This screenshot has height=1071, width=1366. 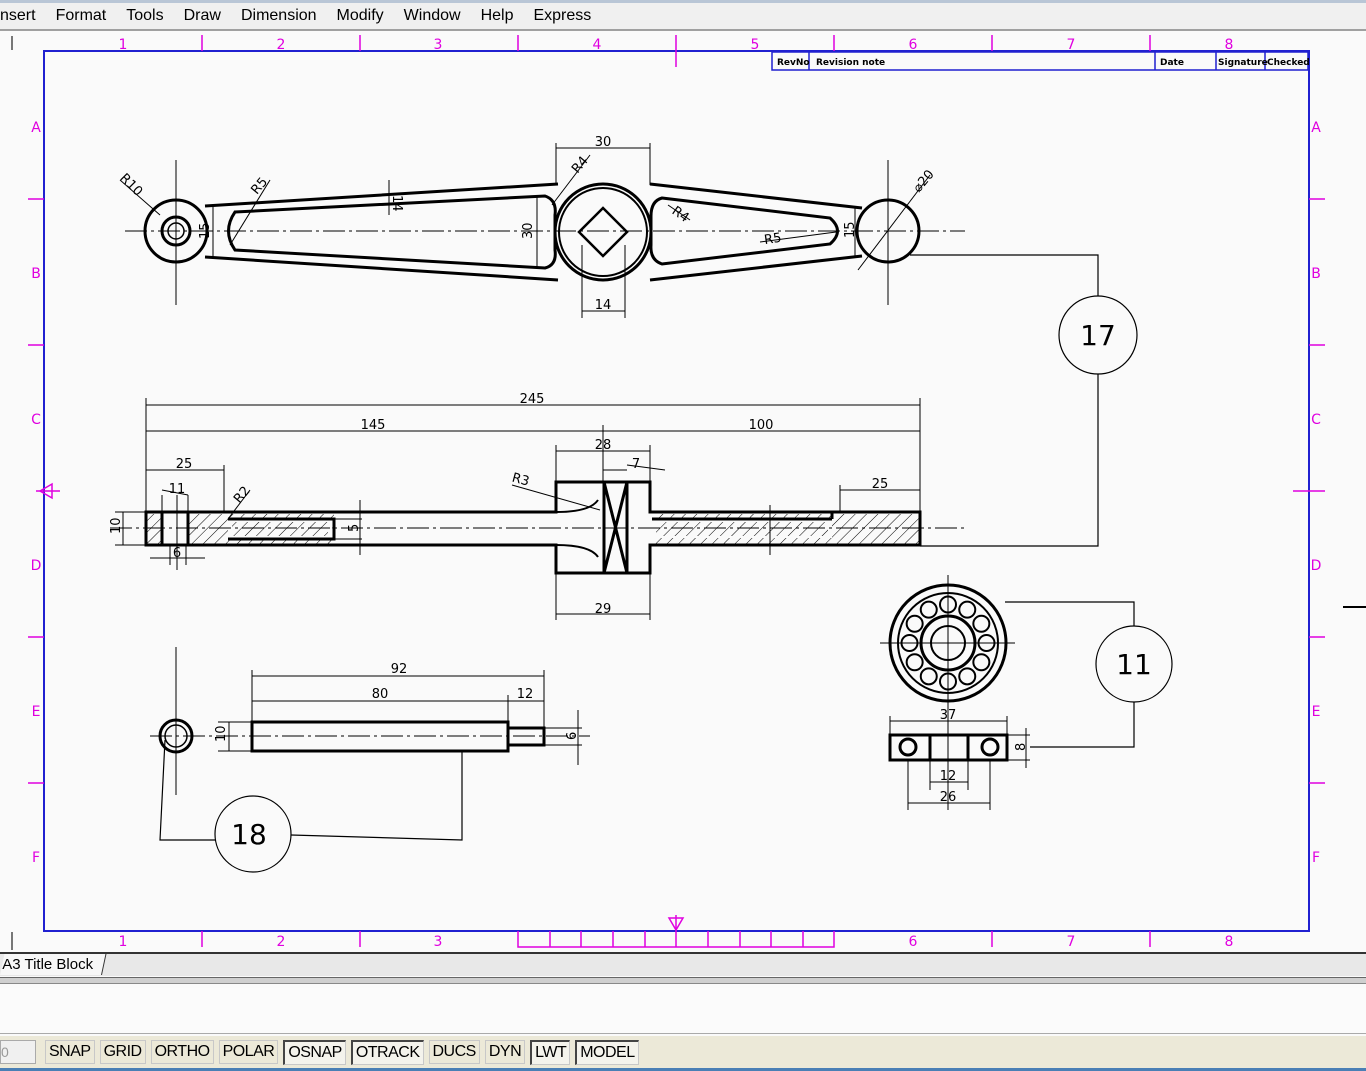 What do you see at coordinates (1243, 63) in the screenshot?
I see `header-signature: Signature` at bounding box center [1243, 63].